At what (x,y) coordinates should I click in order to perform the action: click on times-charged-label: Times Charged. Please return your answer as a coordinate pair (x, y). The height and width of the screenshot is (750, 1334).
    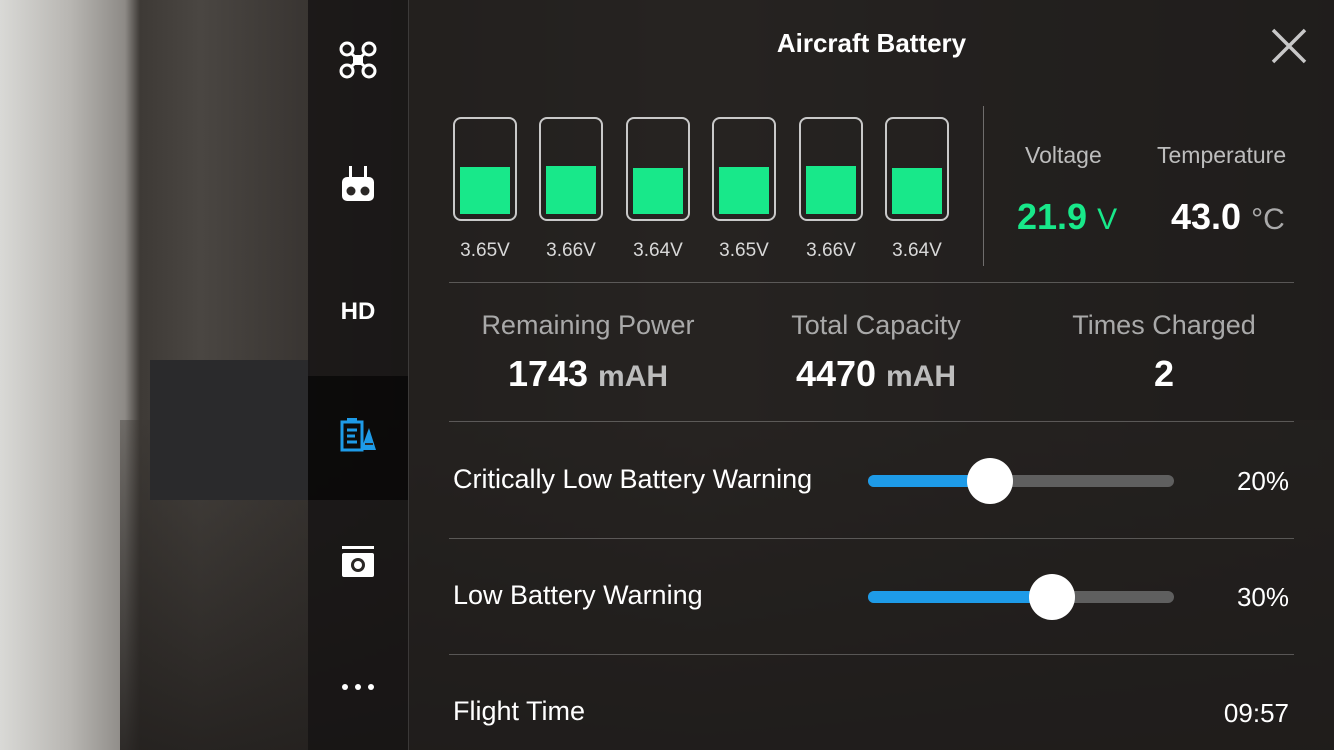
    Looking at the image, I should click on (1164, 325).